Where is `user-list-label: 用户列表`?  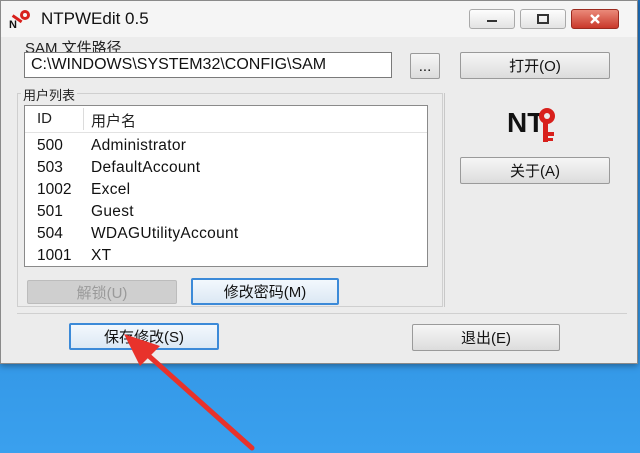 user-list-label: 用户列表 is located at coordinates (49, 94).